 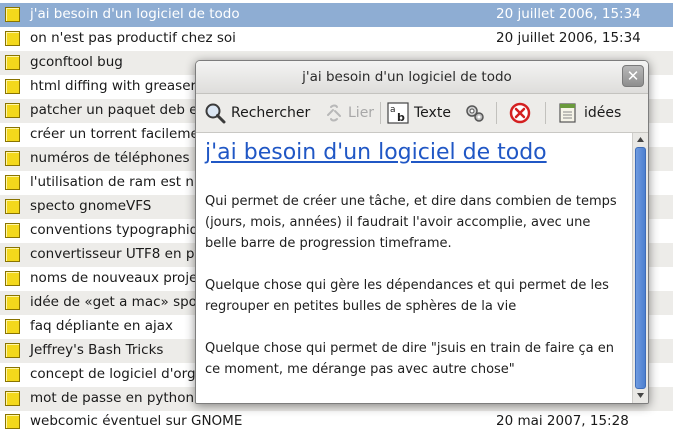 What do you see at coordinates (112, 398) in the screenshot?
I see `note-title: mot de passe en python` at bounding box center [112, 398].